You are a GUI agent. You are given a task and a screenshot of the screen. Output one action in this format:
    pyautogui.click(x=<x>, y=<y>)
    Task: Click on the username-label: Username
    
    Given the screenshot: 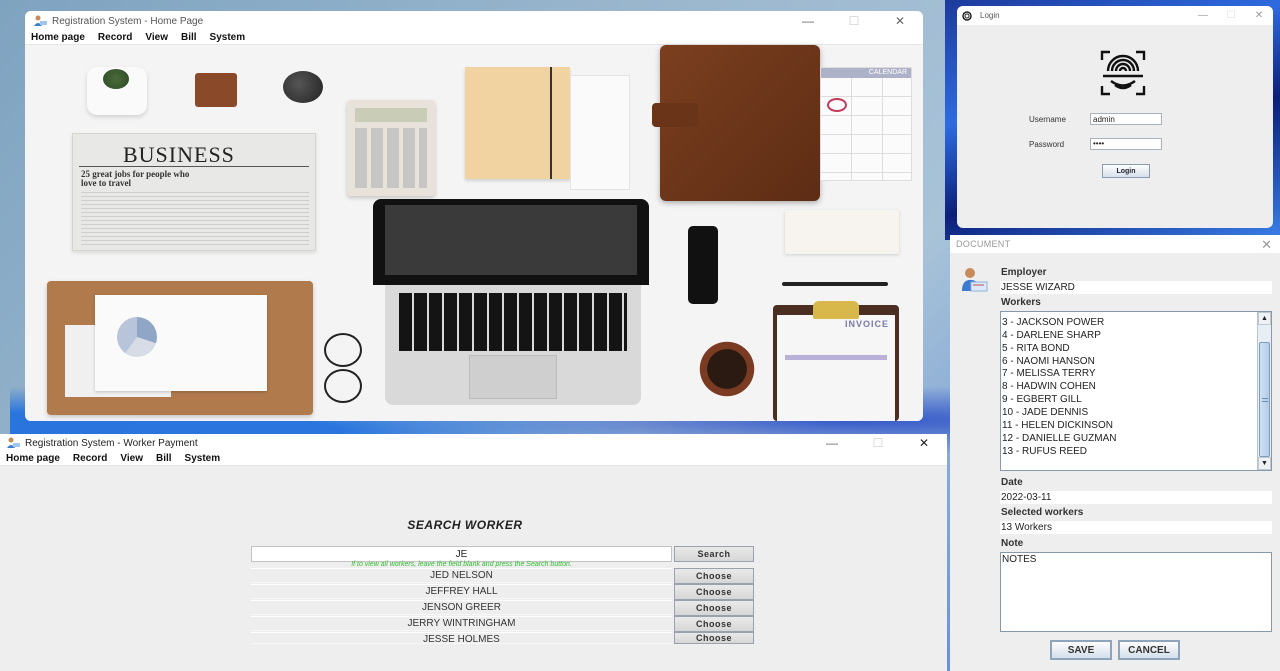 What is the action you would take?
    pyautogui.click(x=1047, y=119)
    